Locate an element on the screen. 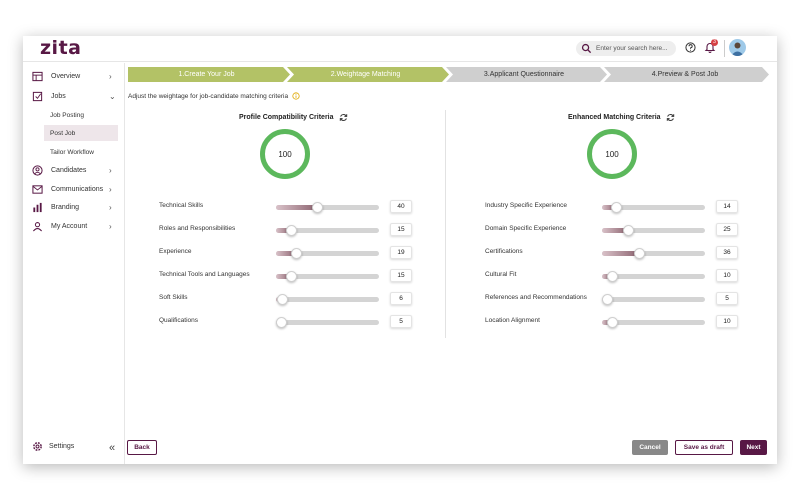 Image resolution: width=800 pixels, height=500 pixels. sidebar-item-label: Jobs is located at coordinates (58, 96).